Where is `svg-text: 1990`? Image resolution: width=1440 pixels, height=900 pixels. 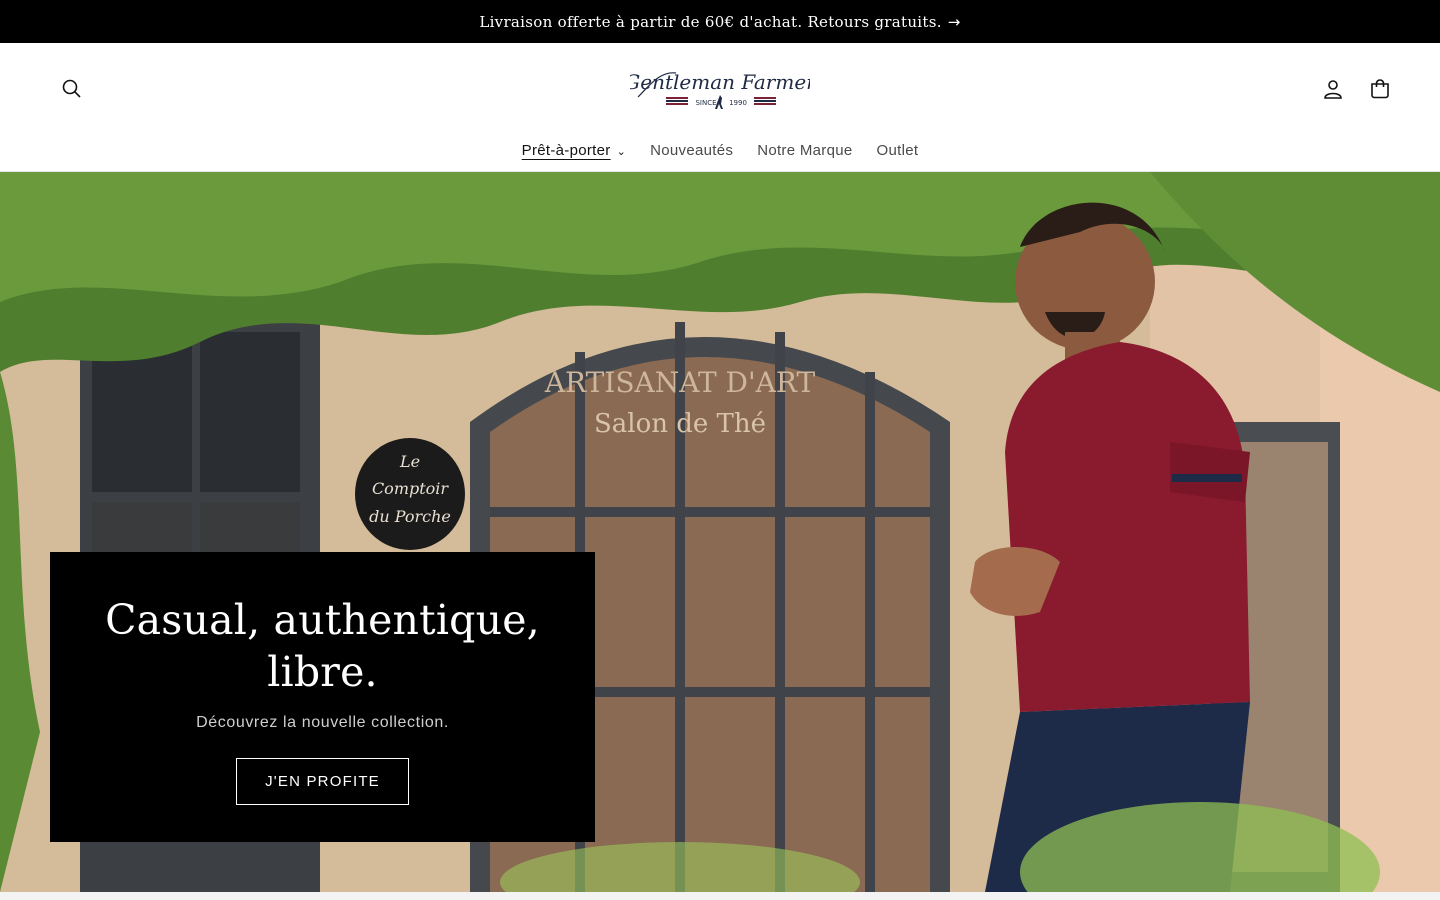 svg-text: 1990 is located at coordinates (738, 103).